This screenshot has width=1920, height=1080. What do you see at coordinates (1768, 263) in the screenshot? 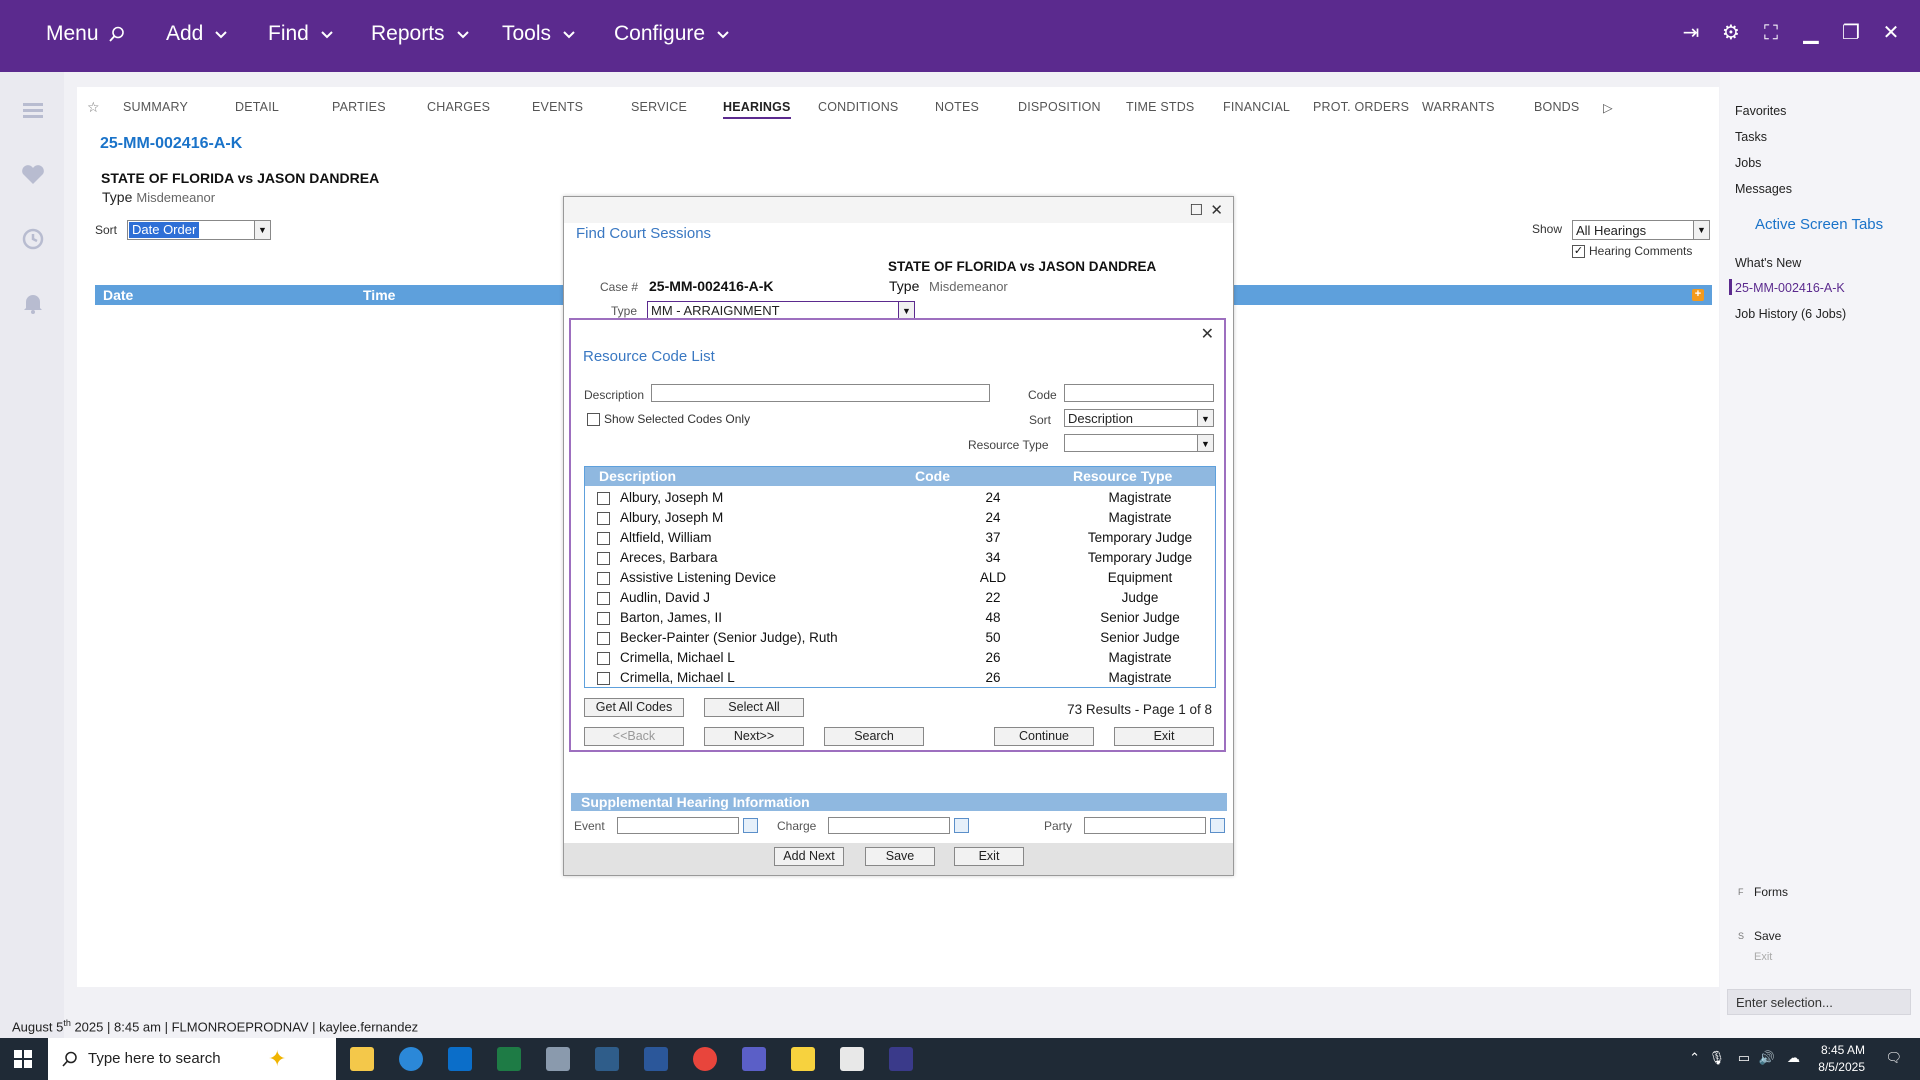
I see `whats-new-link: What's New` at bounding box center [1768, 263].